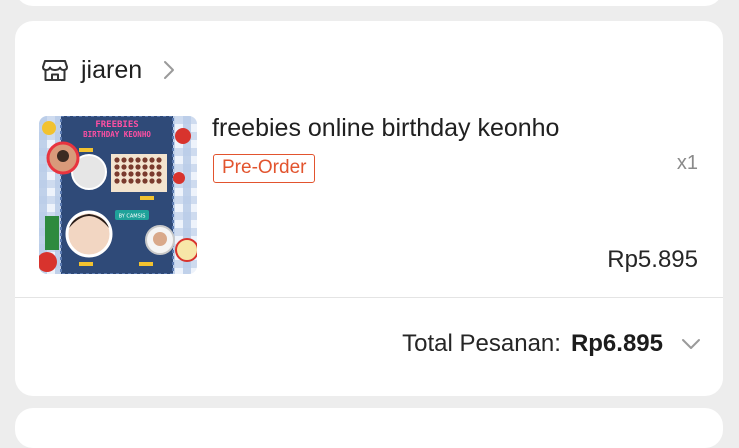 The width and height of the screenshot is (739, 448). What do you see at coordinates (116, 125) in the screenshot?
I see `thumb-headline-1: FREEBIES` at bounding box center [116, 125].